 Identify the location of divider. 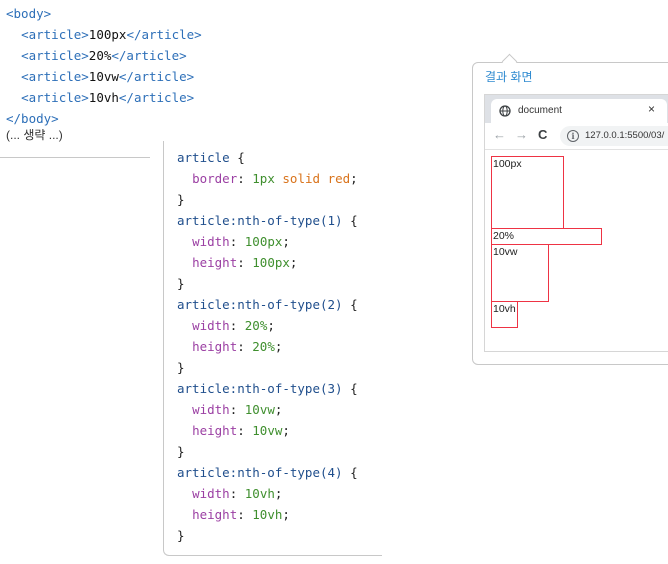
(75, 157).